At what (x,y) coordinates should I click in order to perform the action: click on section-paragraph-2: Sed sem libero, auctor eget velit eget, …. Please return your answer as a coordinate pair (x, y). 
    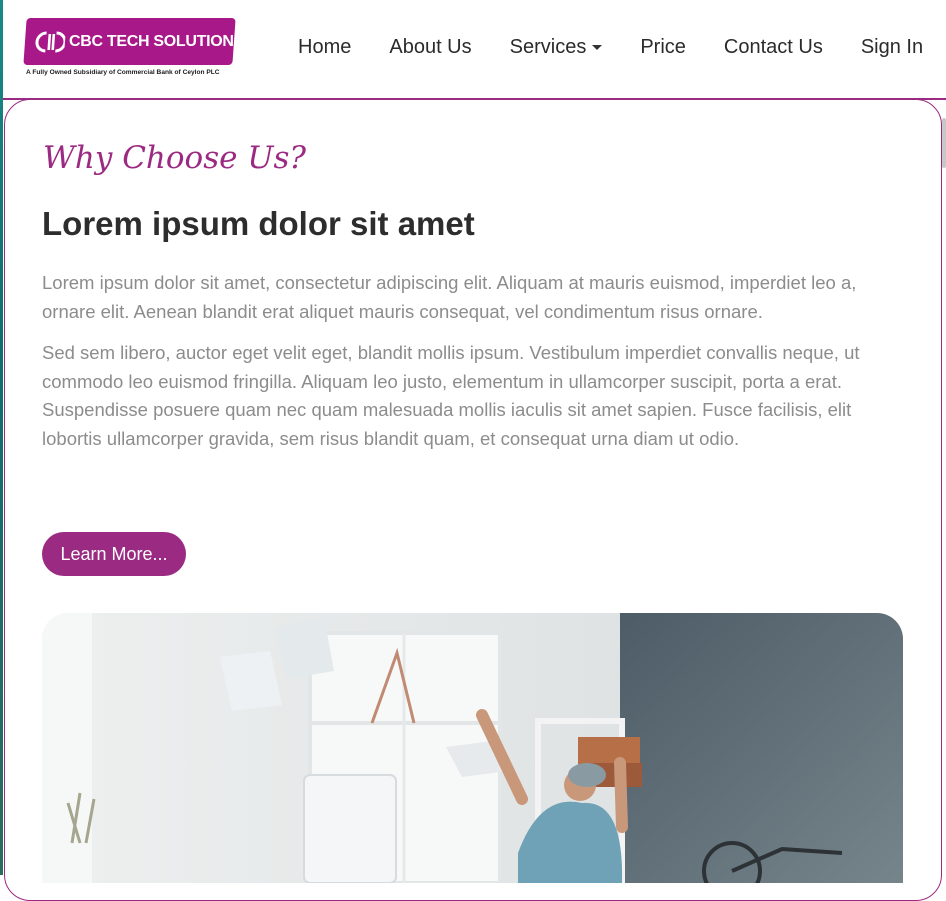
    Looking at the image, I should click on (451, 395).